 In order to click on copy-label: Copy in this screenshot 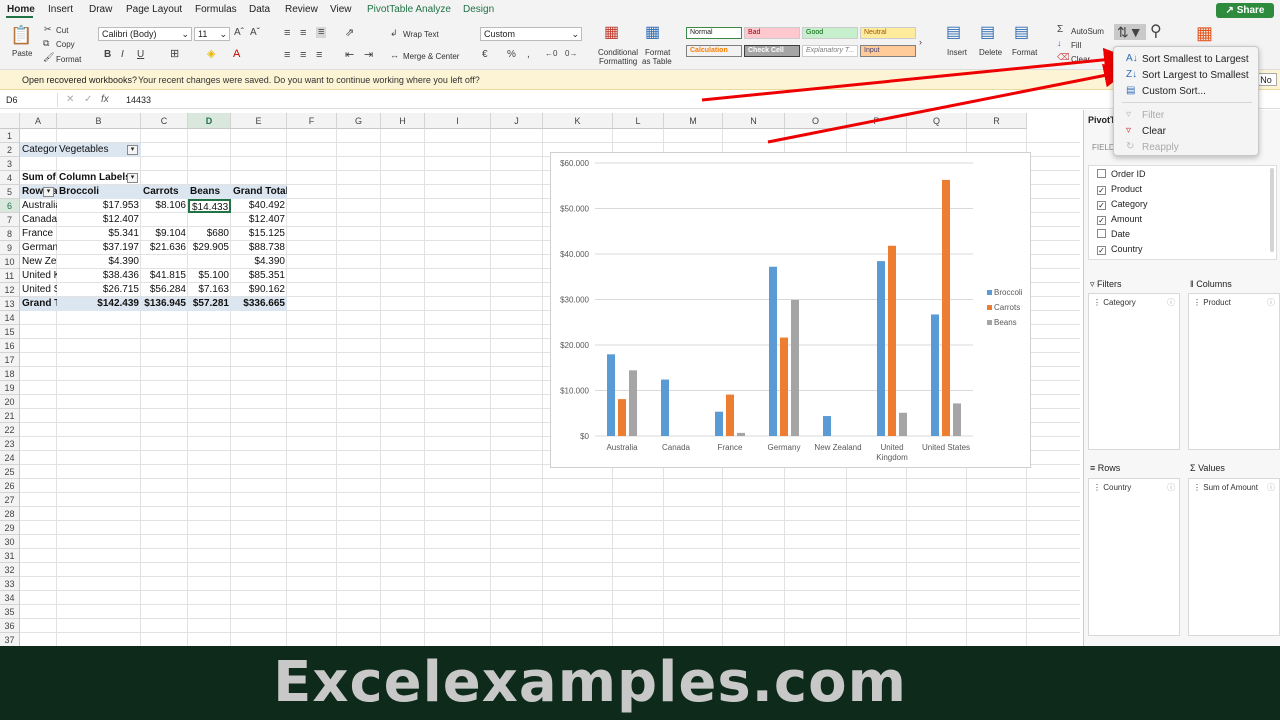, I will do `click(65, 44)`.